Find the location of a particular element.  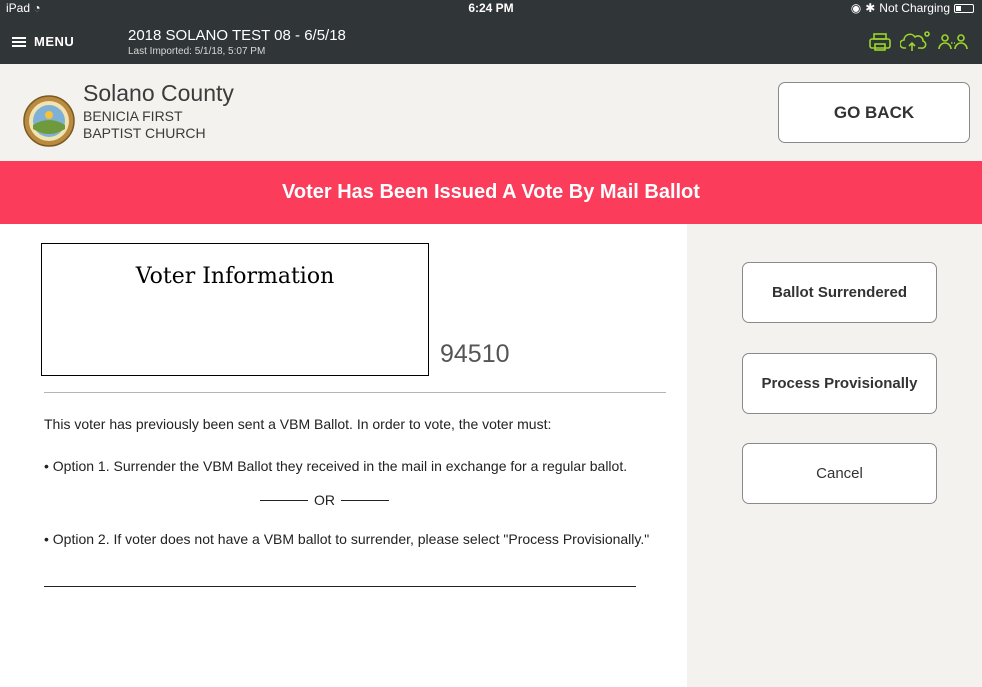

location-icon: ◉ is located at coordinates (856, 8).